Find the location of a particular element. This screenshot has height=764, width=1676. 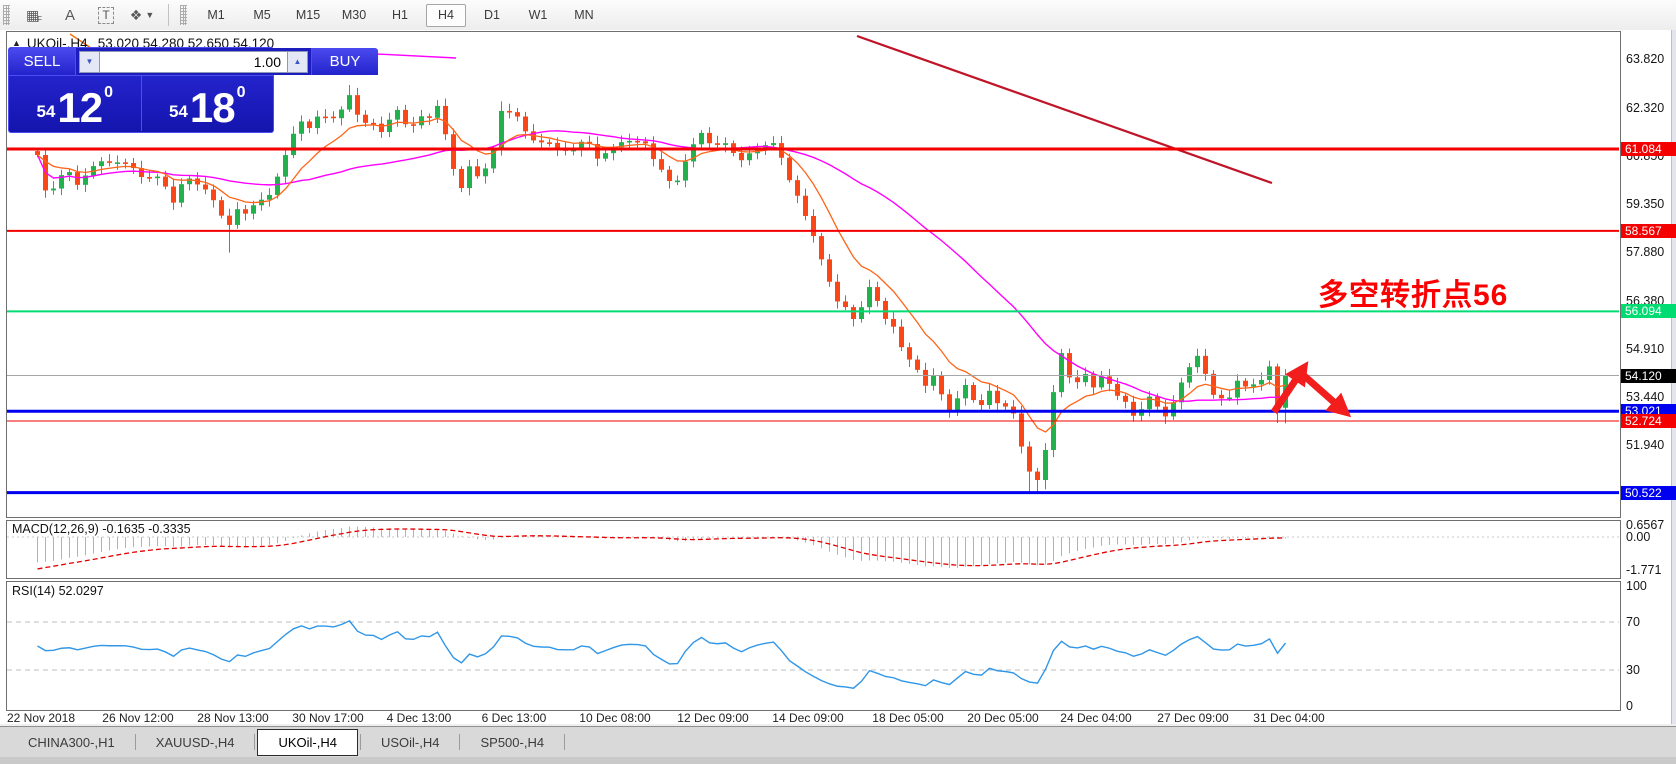

timeframe-button-h4: H4 is located at coordinates (446, 15).